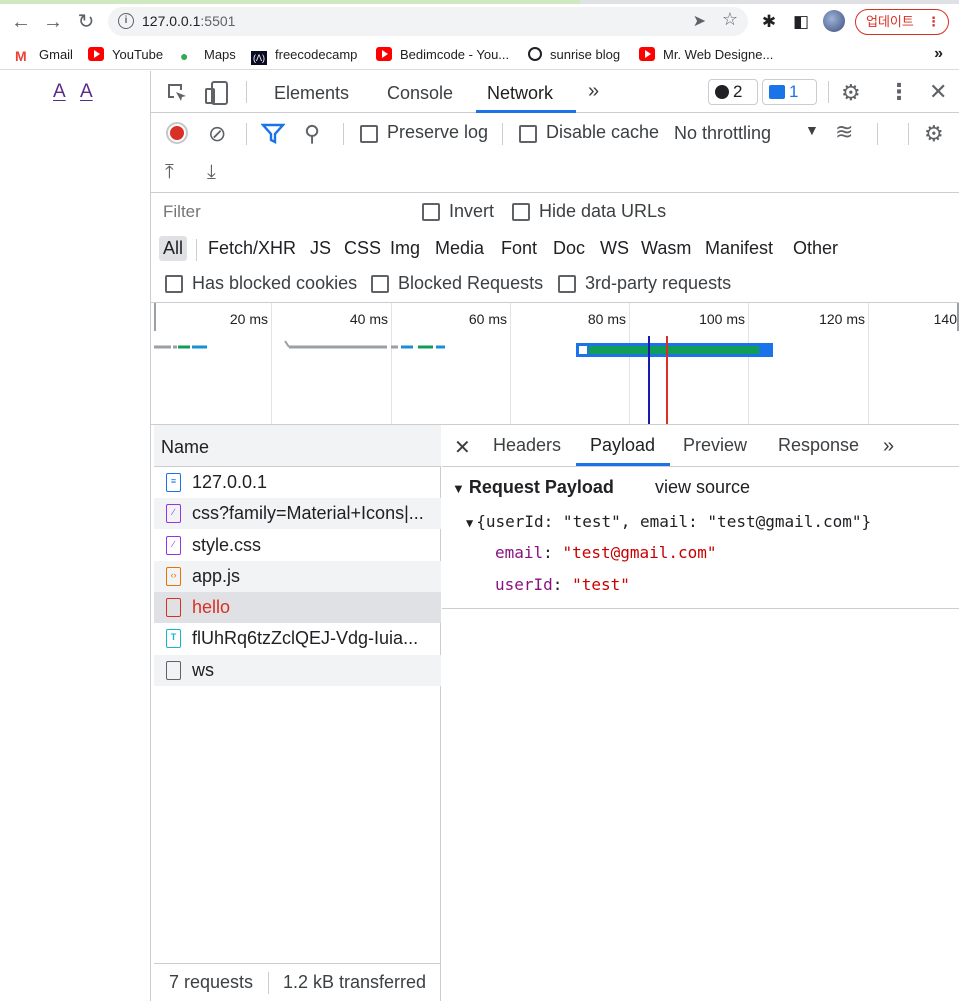 The height and width of the screenshot is (1001, 959). I want to click on record-icon, so click(177, 133).